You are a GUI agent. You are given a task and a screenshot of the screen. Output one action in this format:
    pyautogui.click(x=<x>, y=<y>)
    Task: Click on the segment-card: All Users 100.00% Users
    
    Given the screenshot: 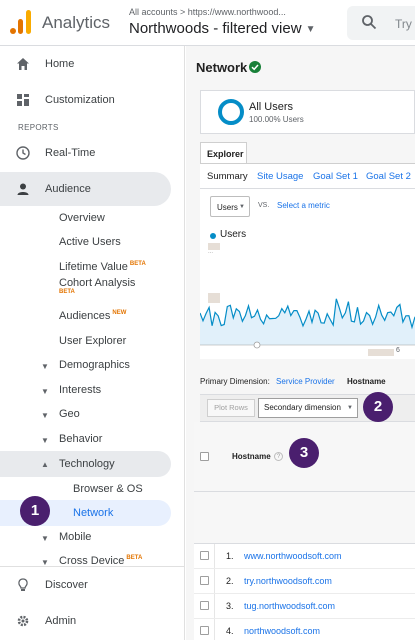 What is the action you would take?
    pyautogui.click(x=307, y=112)
    